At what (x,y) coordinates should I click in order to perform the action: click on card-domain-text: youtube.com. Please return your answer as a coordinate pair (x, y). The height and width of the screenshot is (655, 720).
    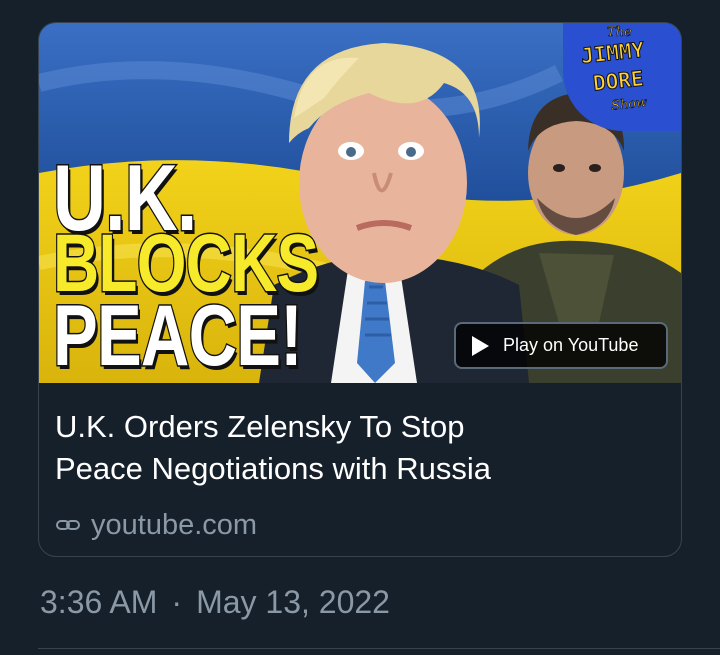
    Looking at the image, I should click on (174, 525).